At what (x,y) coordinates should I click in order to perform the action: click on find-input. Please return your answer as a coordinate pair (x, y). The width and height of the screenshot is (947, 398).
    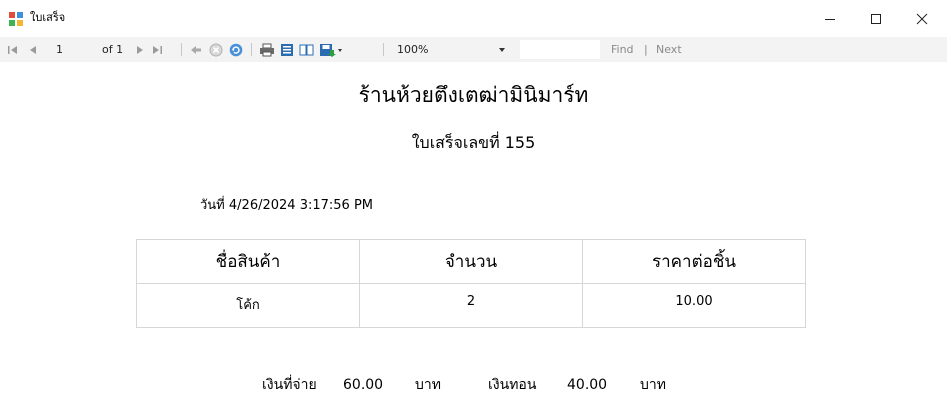
    Looking at the image, I should click on (560, 49).